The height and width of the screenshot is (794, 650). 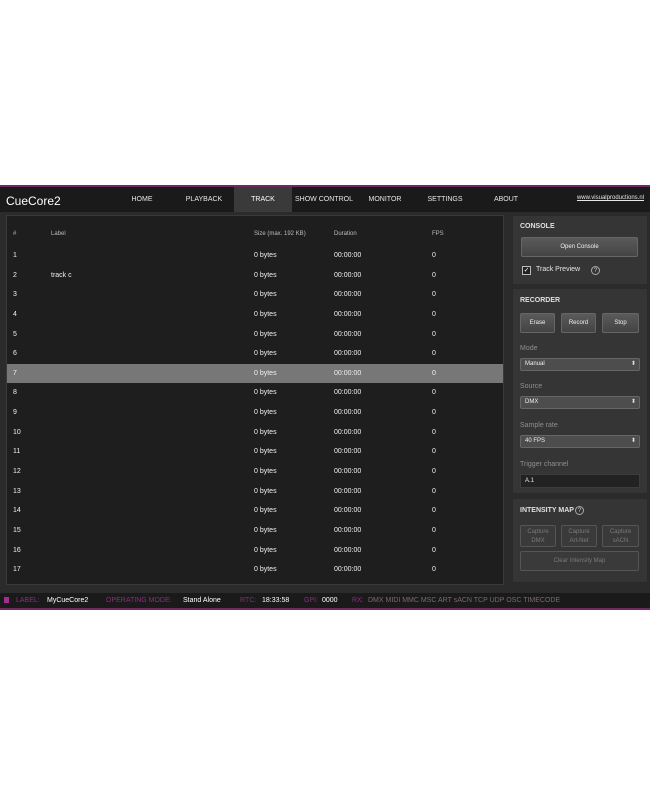 I want to click on capture-sacn-line2: sACN, so click(x=620, y=541).